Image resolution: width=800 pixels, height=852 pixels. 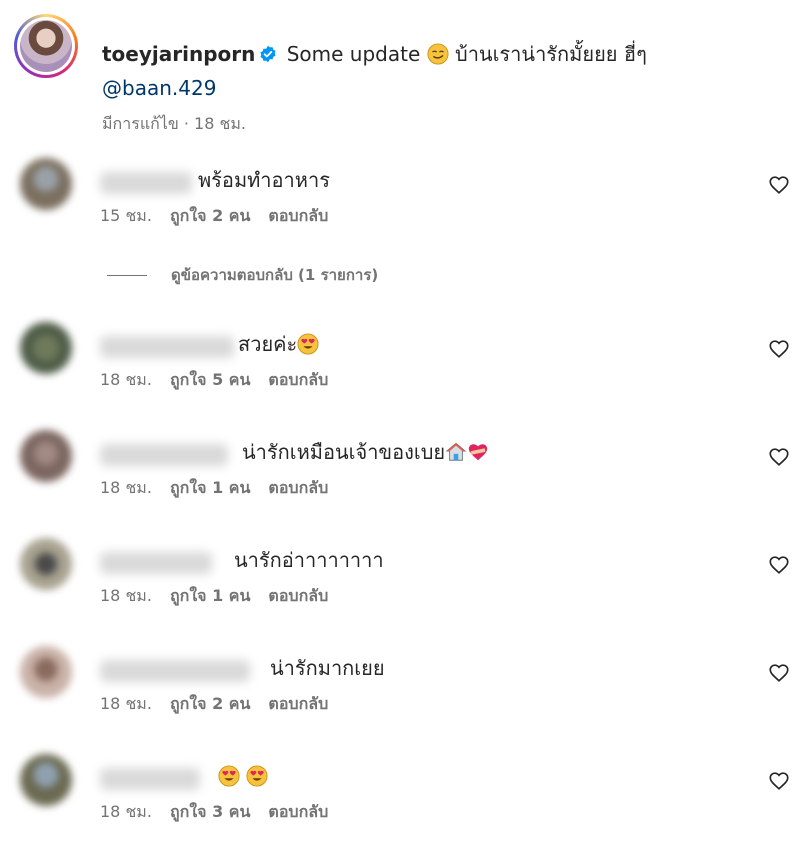 What do you see at coordinates (243, 776) in the screenshot?
I see `comment-text` at bounding box center [243, 776].